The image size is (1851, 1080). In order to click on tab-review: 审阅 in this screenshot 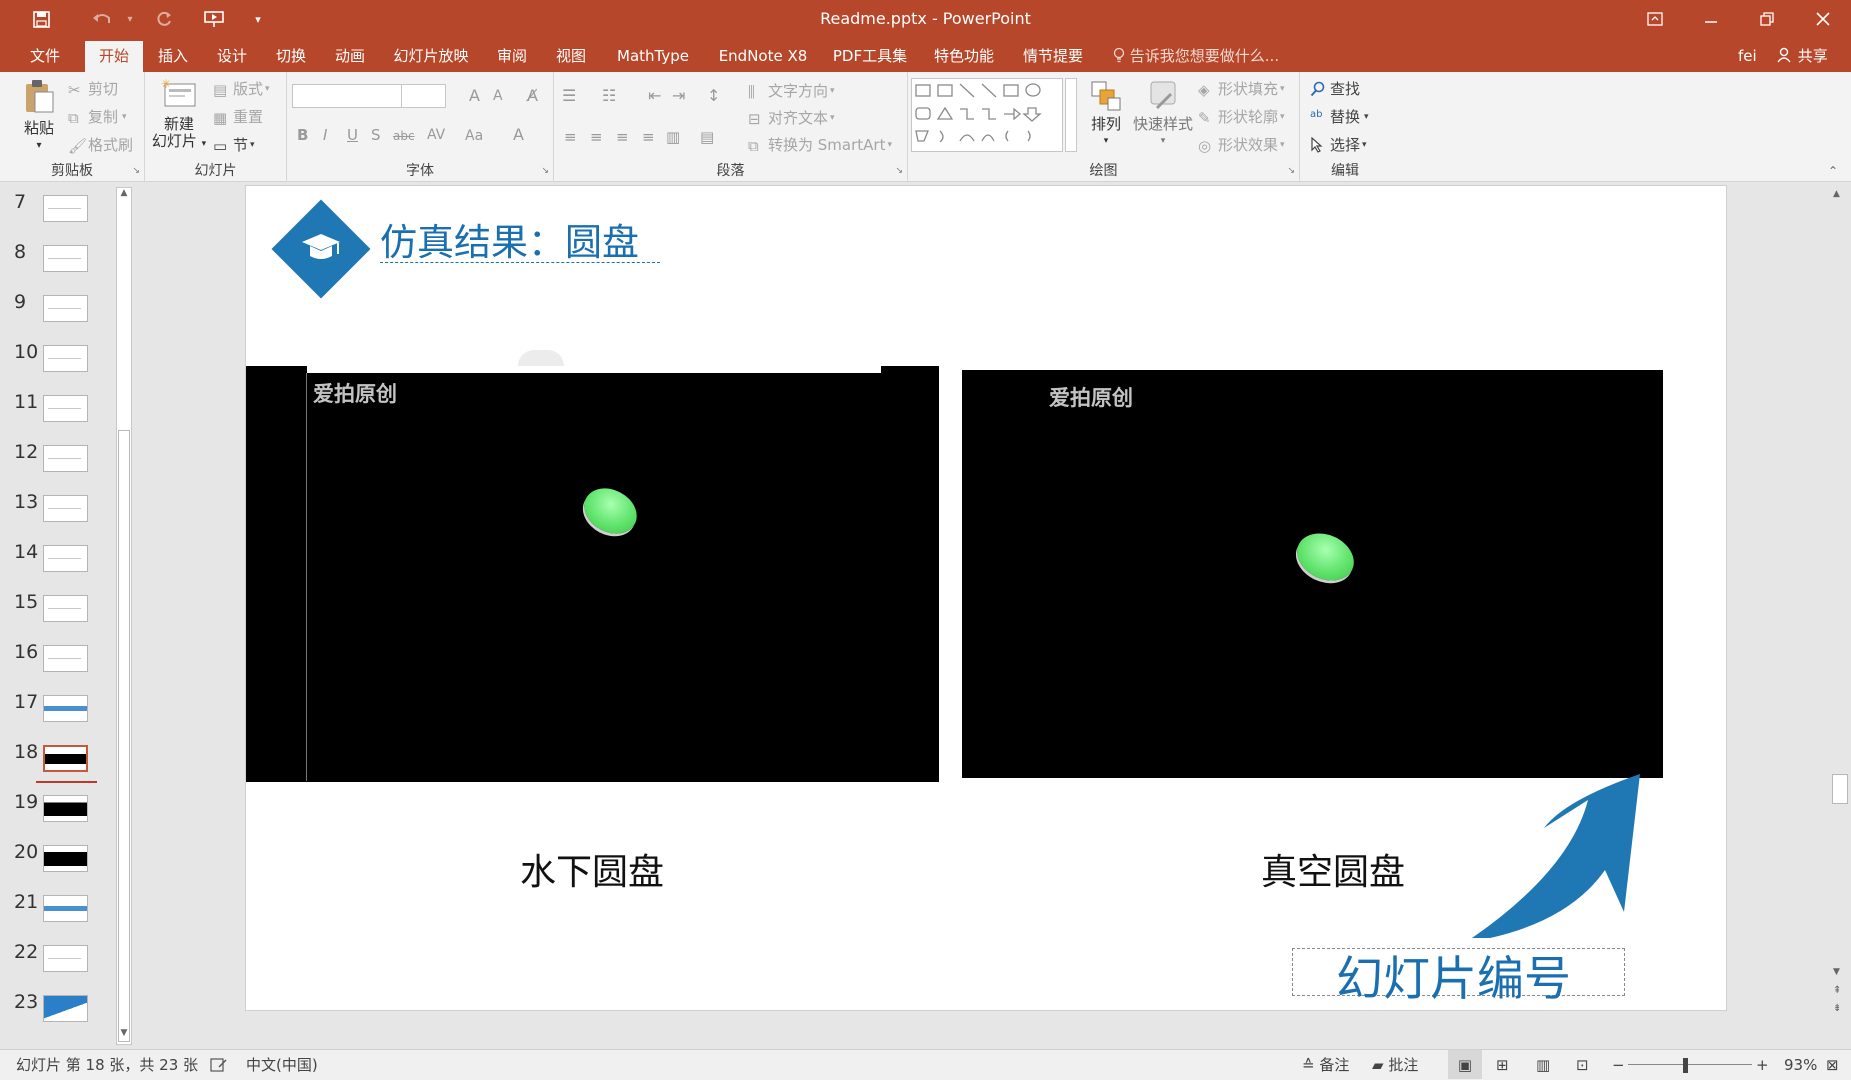, I will do `click(512, 56)`.